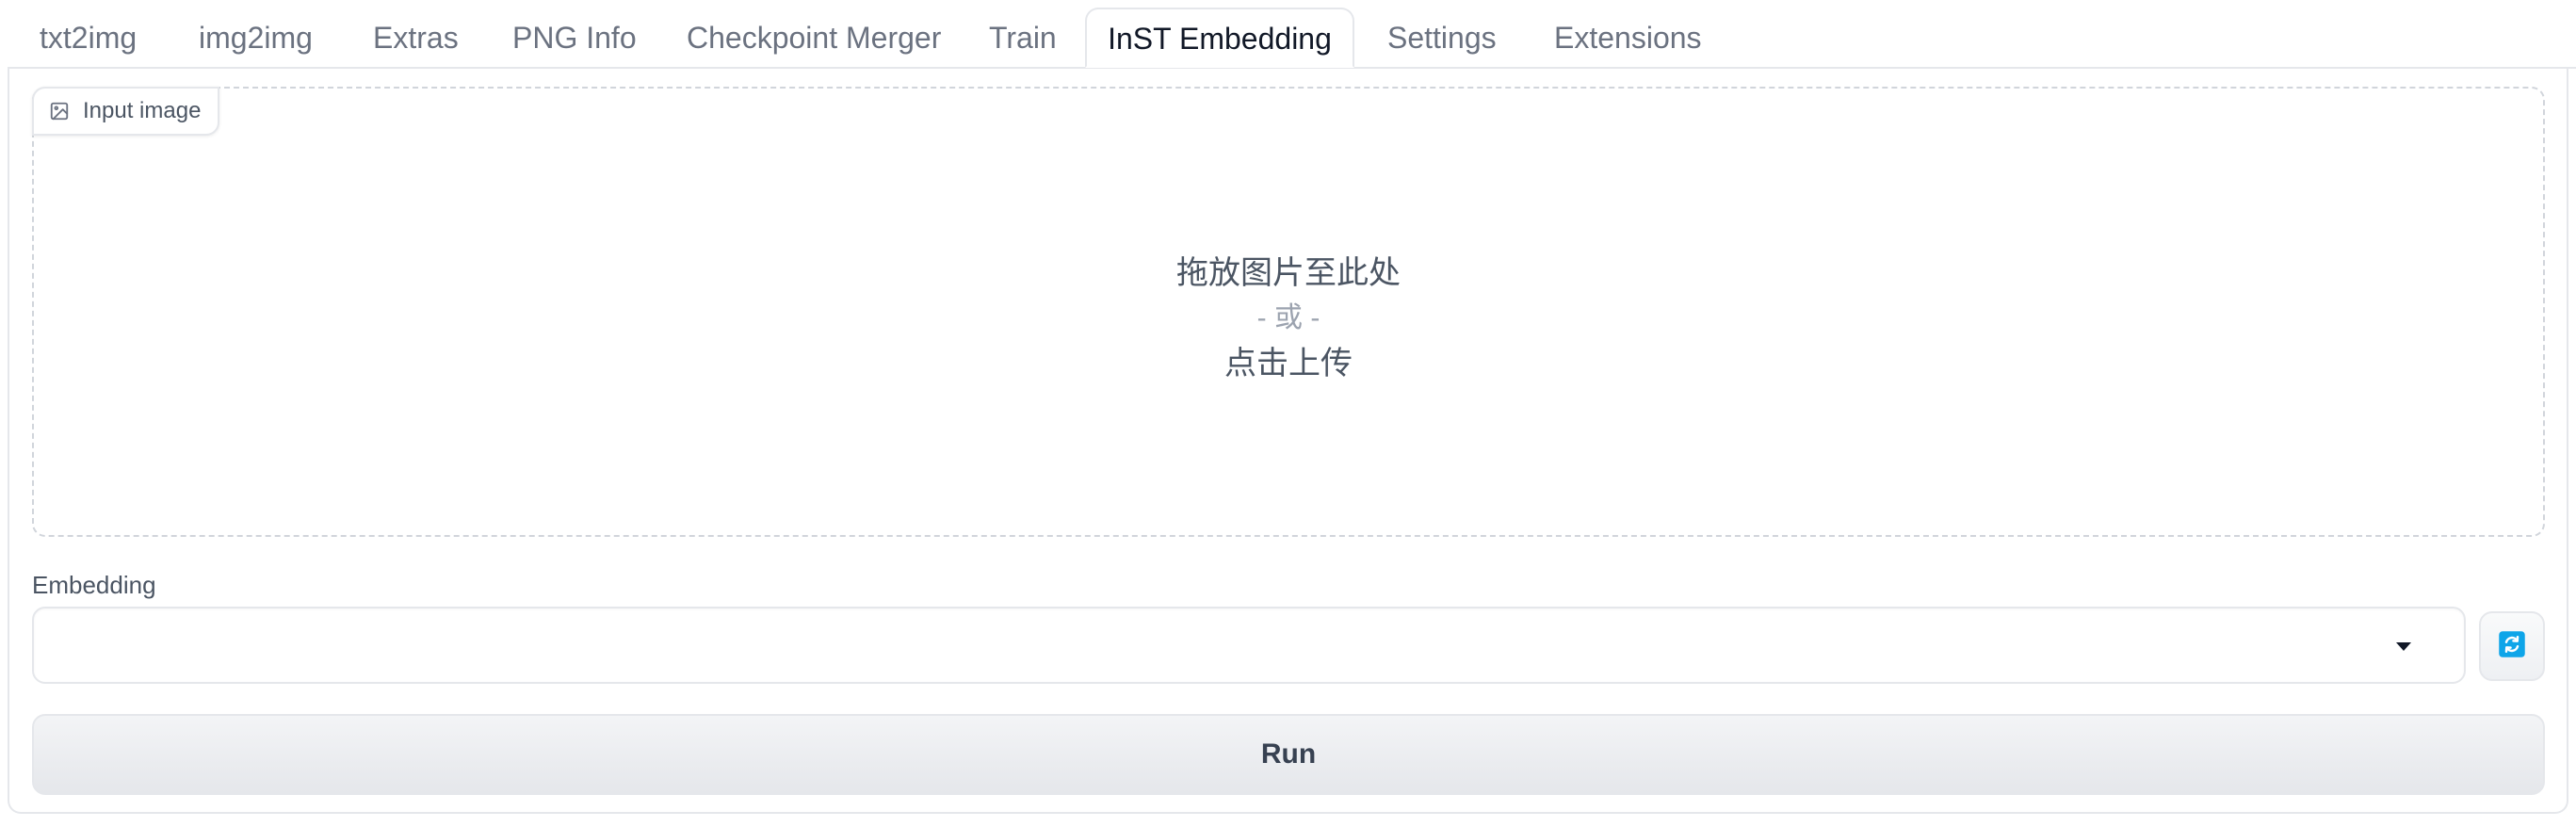 This screenshot has height=827, width=2576. What do you see at coordinates (1628, 38) in the screenshot?
I see `tab-extensions: Extensions` at bounding box center [1628, 38].